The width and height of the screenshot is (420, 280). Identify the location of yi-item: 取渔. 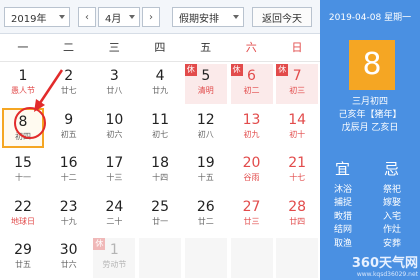
(342, 243).